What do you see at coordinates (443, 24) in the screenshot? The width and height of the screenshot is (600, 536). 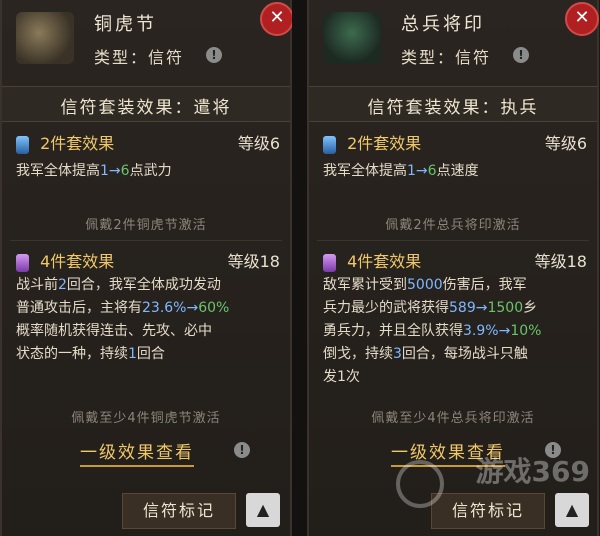 I see `item-name: 总兵将印` at bounding box center [443, 24].